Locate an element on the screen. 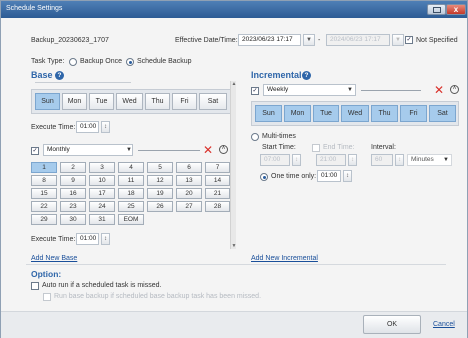  end-time-spinner: ↕ is located at coordinates (352, 160).